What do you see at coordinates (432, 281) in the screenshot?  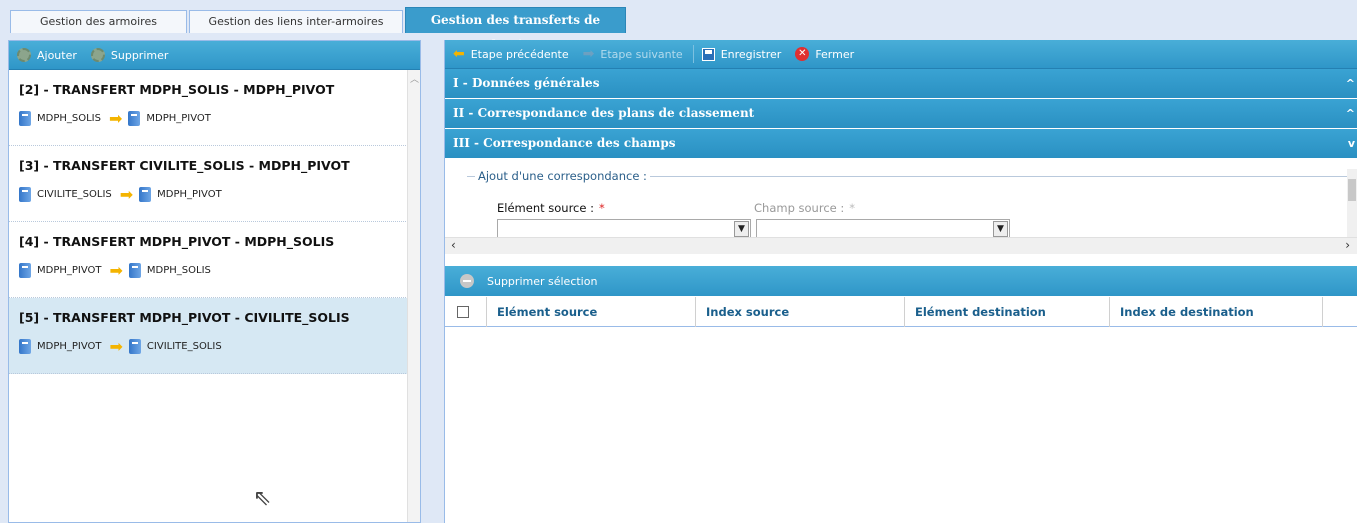 I see `panel-splitter` at bounding box center [432, 281].